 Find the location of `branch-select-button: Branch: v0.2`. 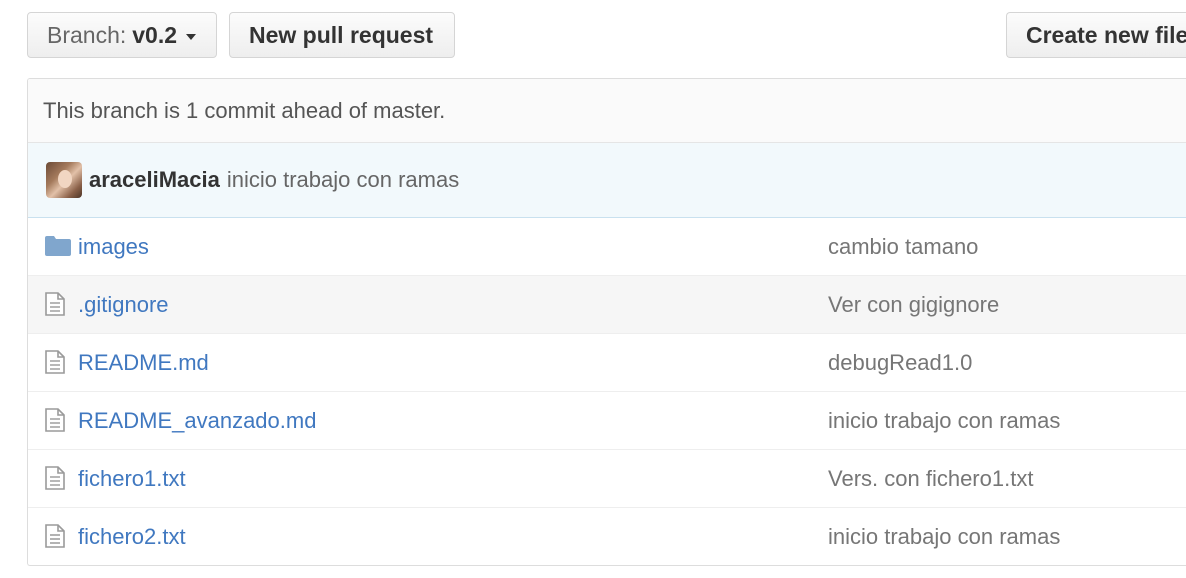

branch-select-button: Branch: v0.2 is located at coordinates (122, 35).